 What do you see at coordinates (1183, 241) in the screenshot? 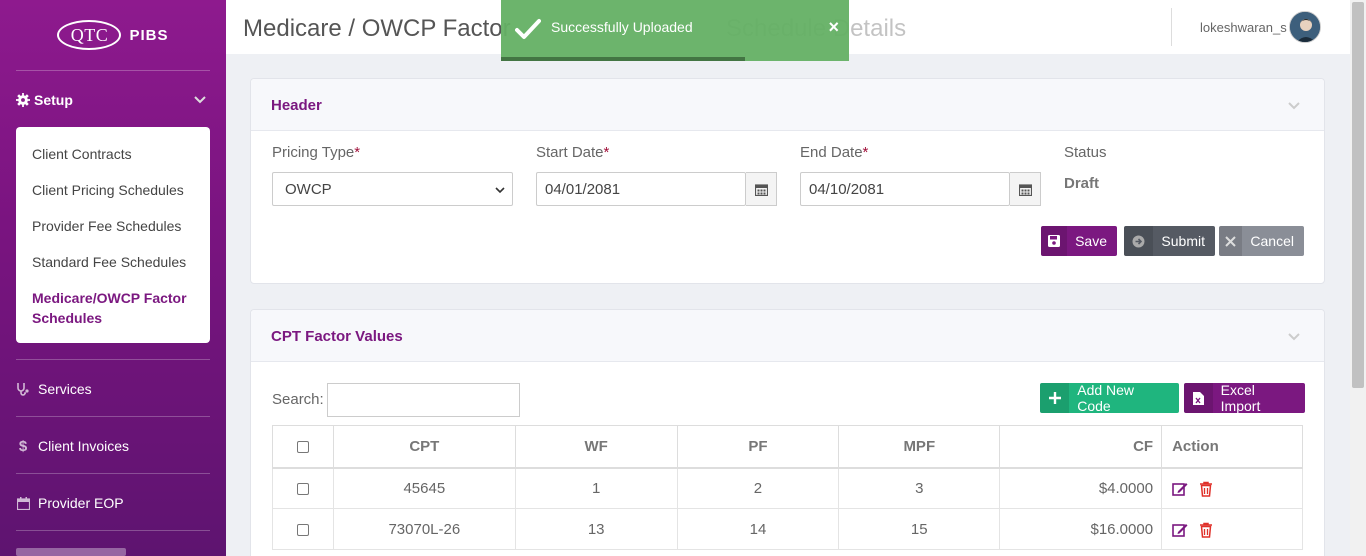
I see `button-label: Submit` at bounding box center [1183, 241].